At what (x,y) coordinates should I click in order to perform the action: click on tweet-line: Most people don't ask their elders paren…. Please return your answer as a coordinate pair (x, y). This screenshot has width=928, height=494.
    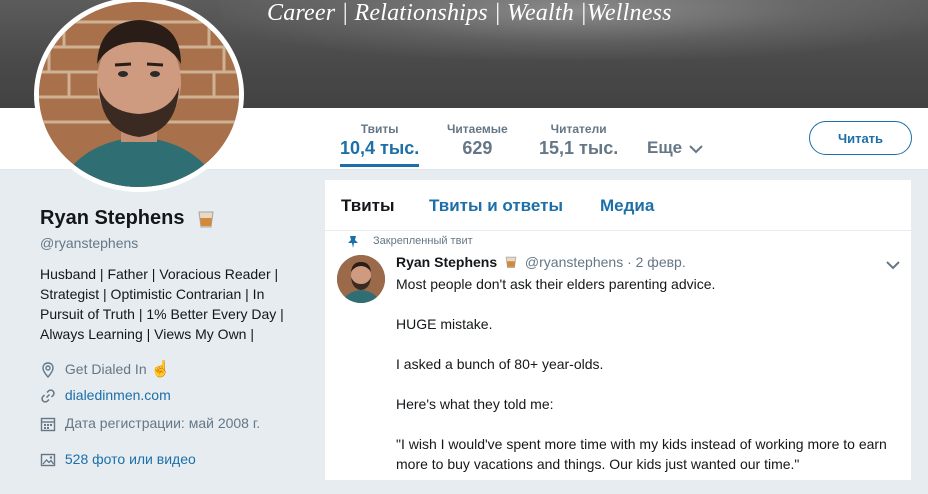
    Looking at the image, I should click on (556, 284).